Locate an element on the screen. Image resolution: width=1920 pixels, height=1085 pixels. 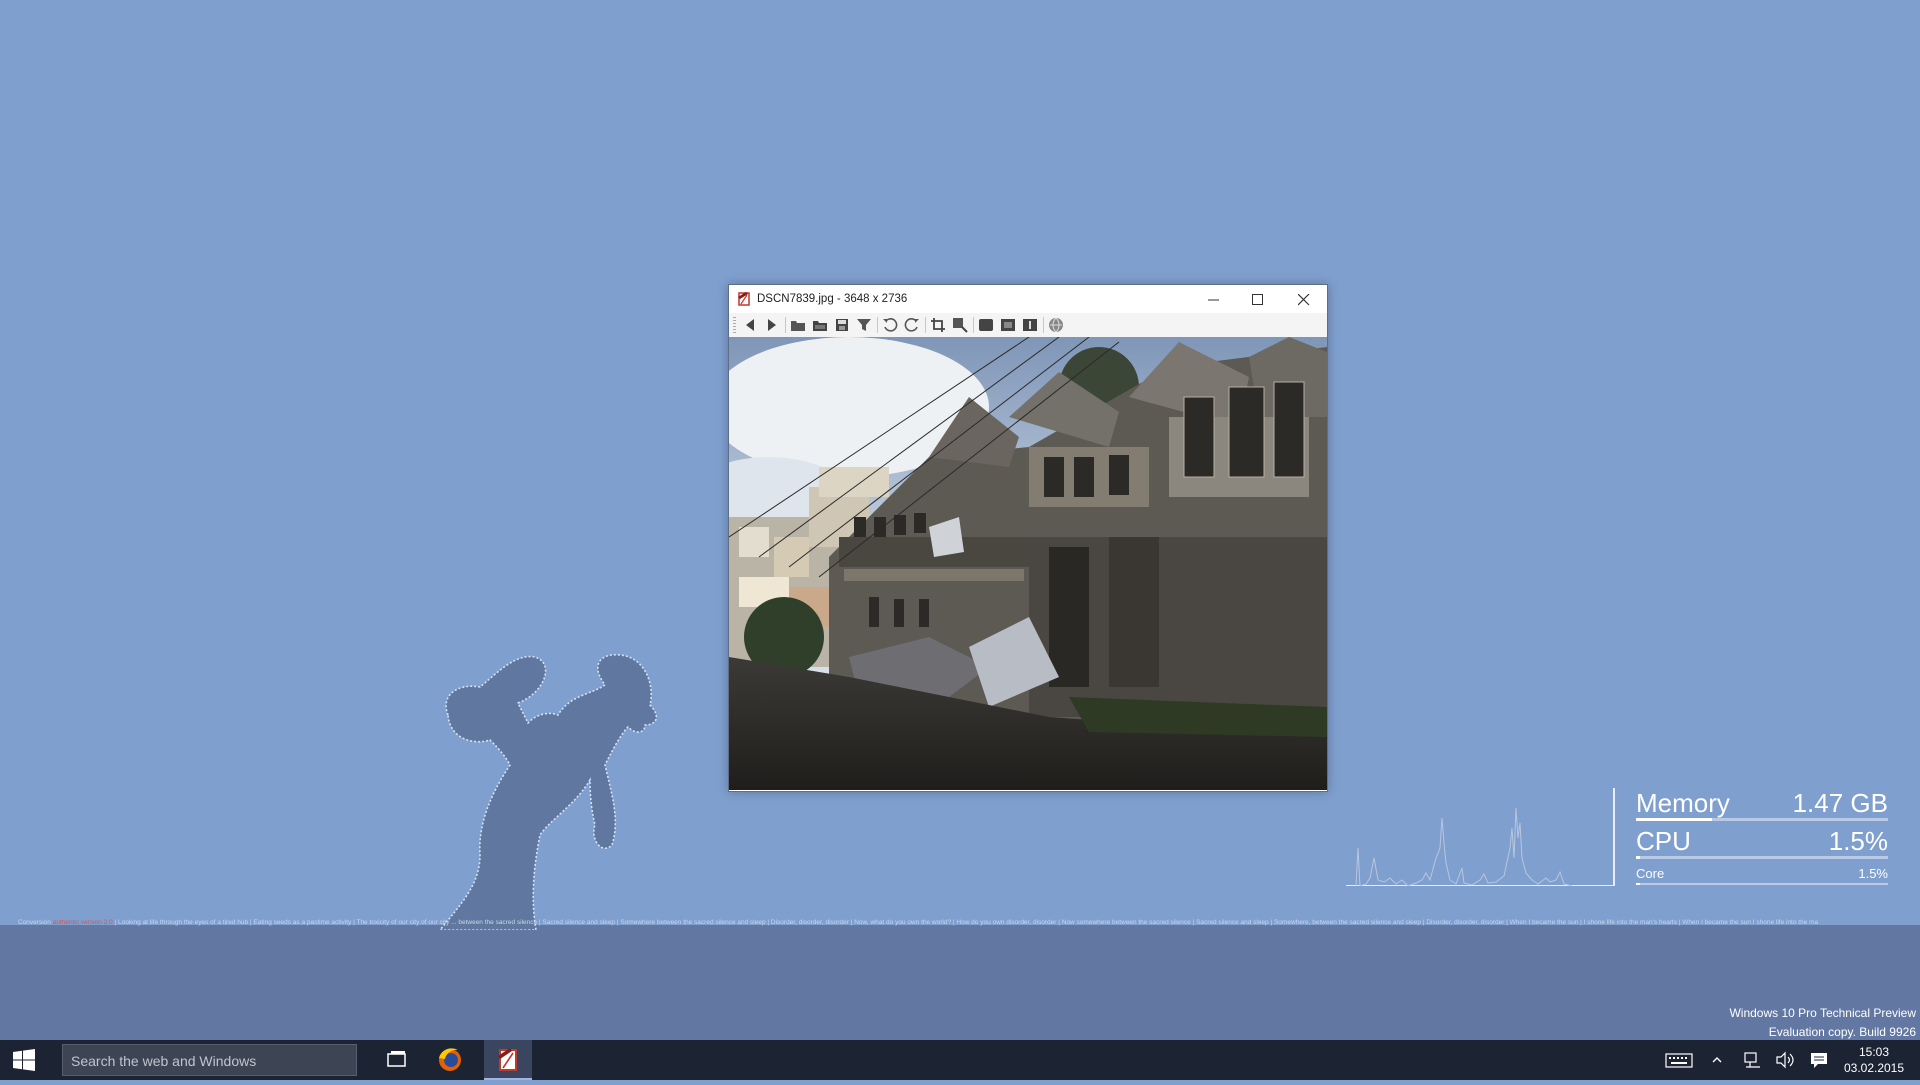
close-button is located at coordinates (1304, 299).